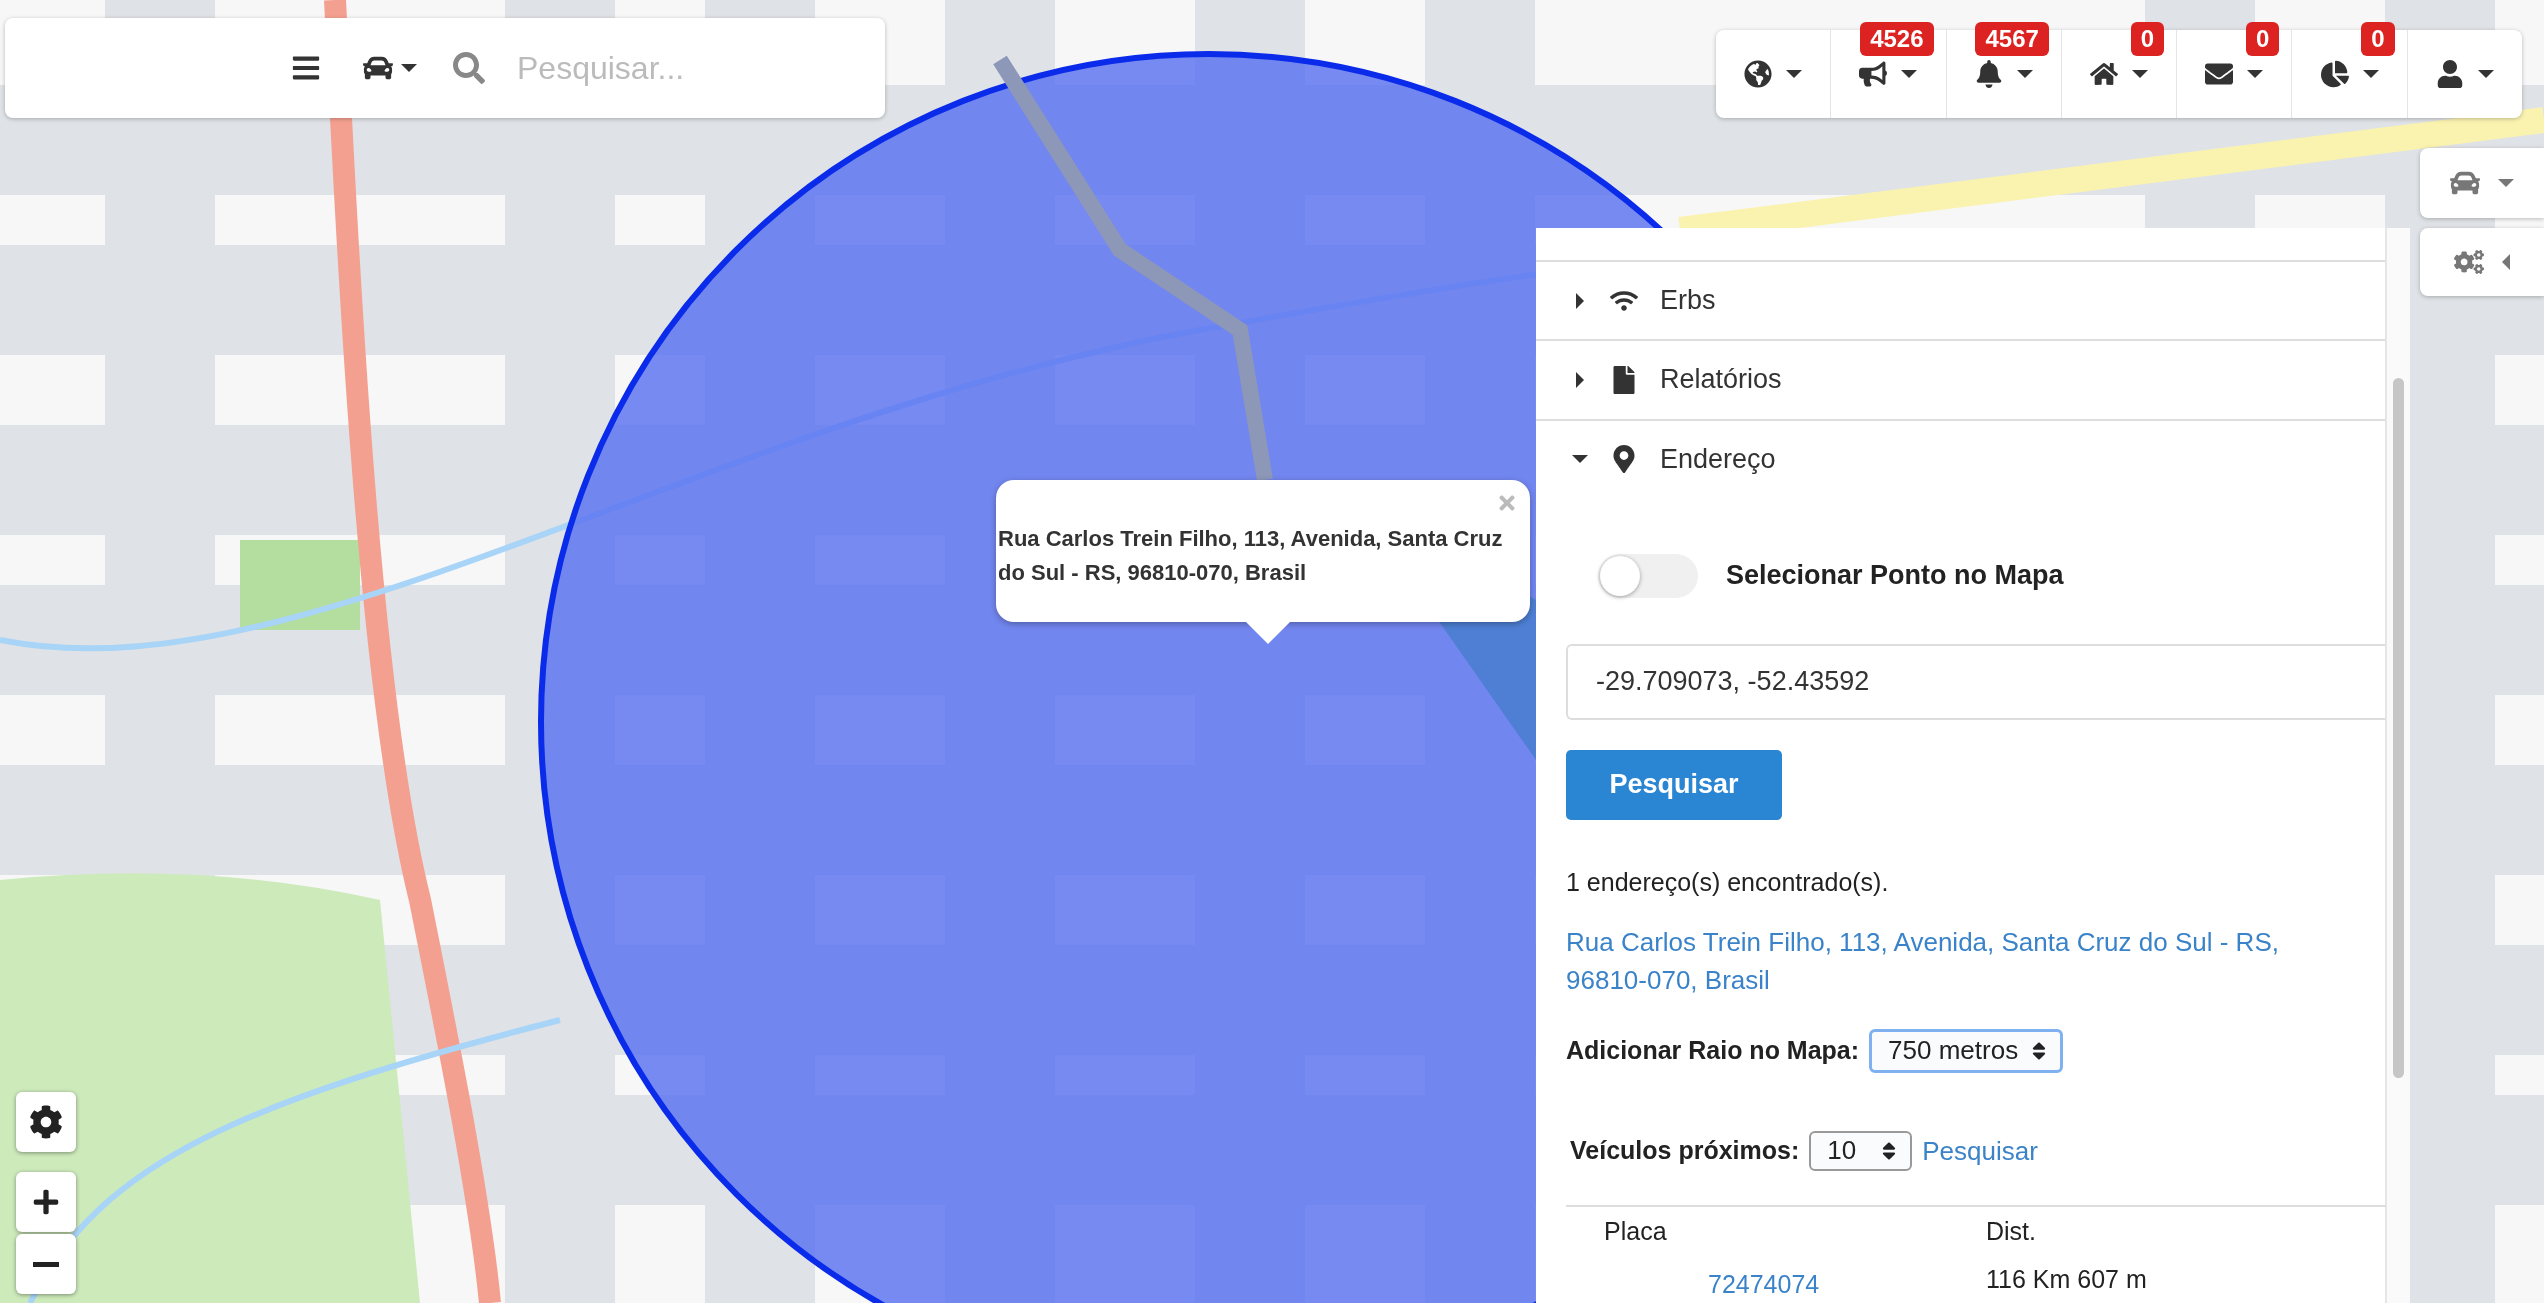 The image size is (2544, 1303). I want to click on address-field: -29.709073, -52.43592, so click(1975, 682).